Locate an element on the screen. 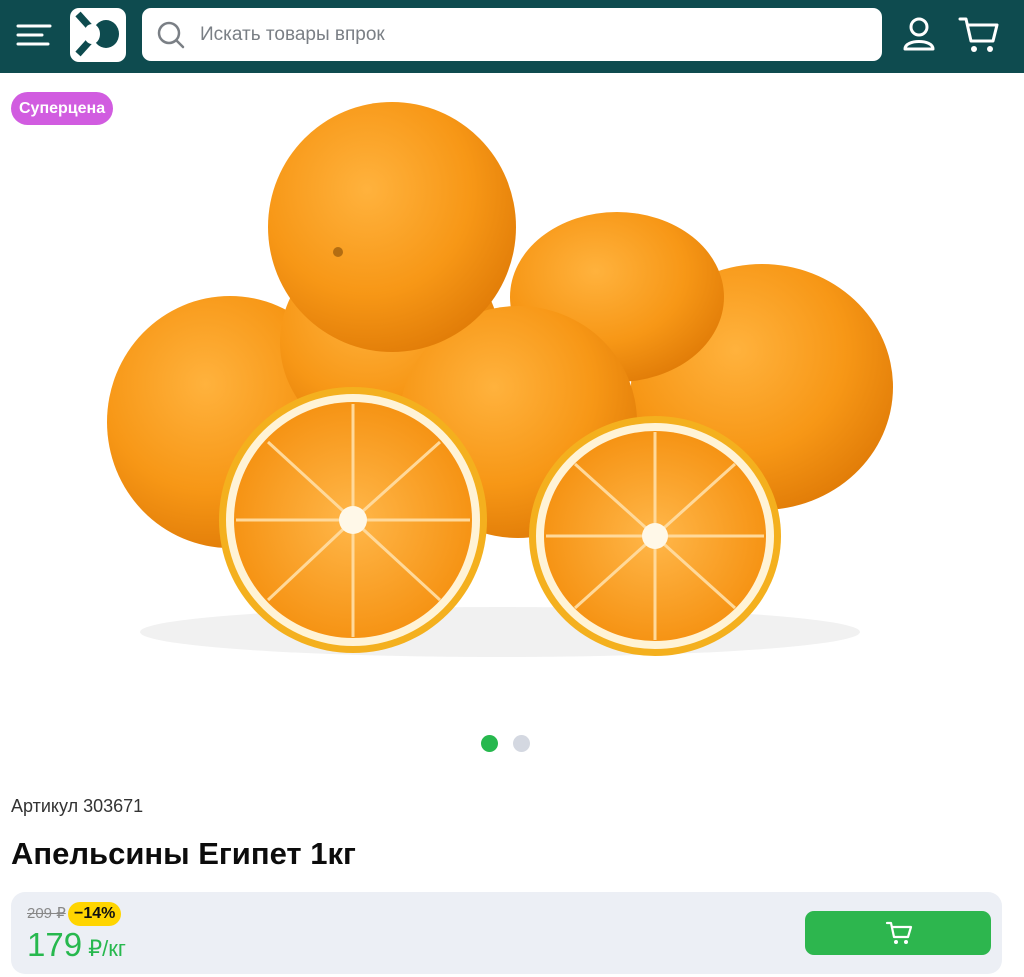 This screenshot has height=977, width=1024. store-logo-icon is located at coordinates (97, 34).